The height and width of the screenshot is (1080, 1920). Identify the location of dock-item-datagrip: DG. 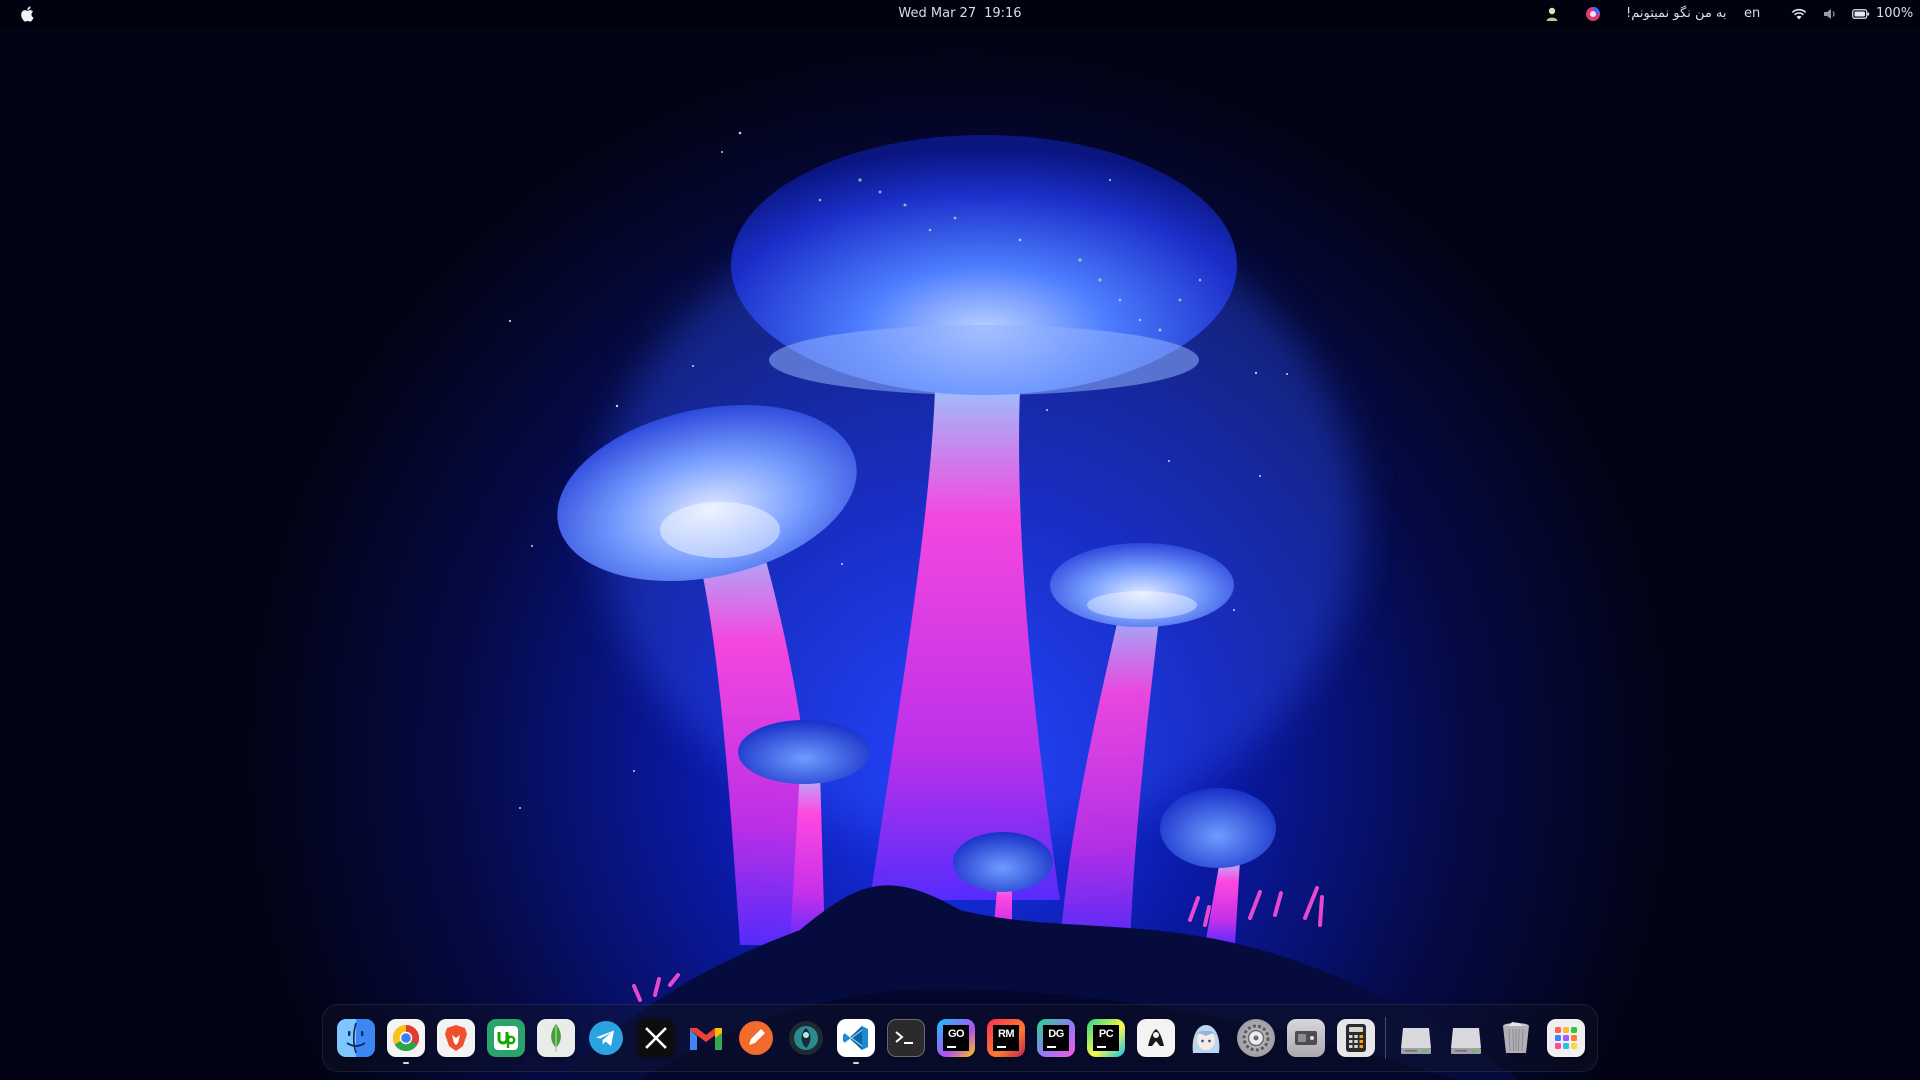
(1056, 1038).